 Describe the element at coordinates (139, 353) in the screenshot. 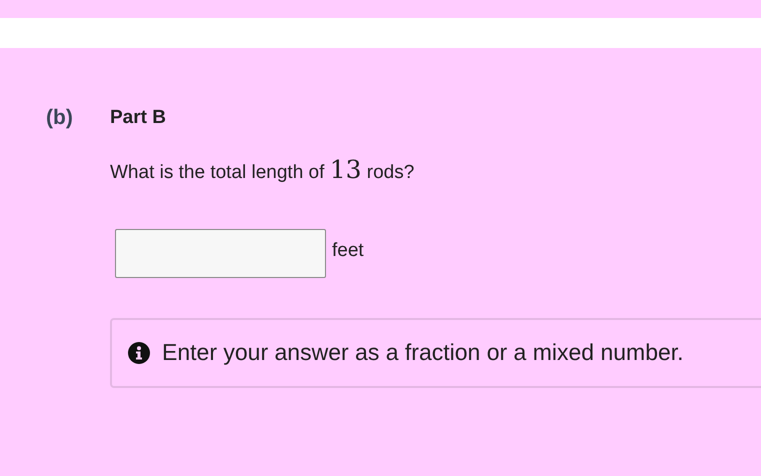

I see `info-icon` at that location.